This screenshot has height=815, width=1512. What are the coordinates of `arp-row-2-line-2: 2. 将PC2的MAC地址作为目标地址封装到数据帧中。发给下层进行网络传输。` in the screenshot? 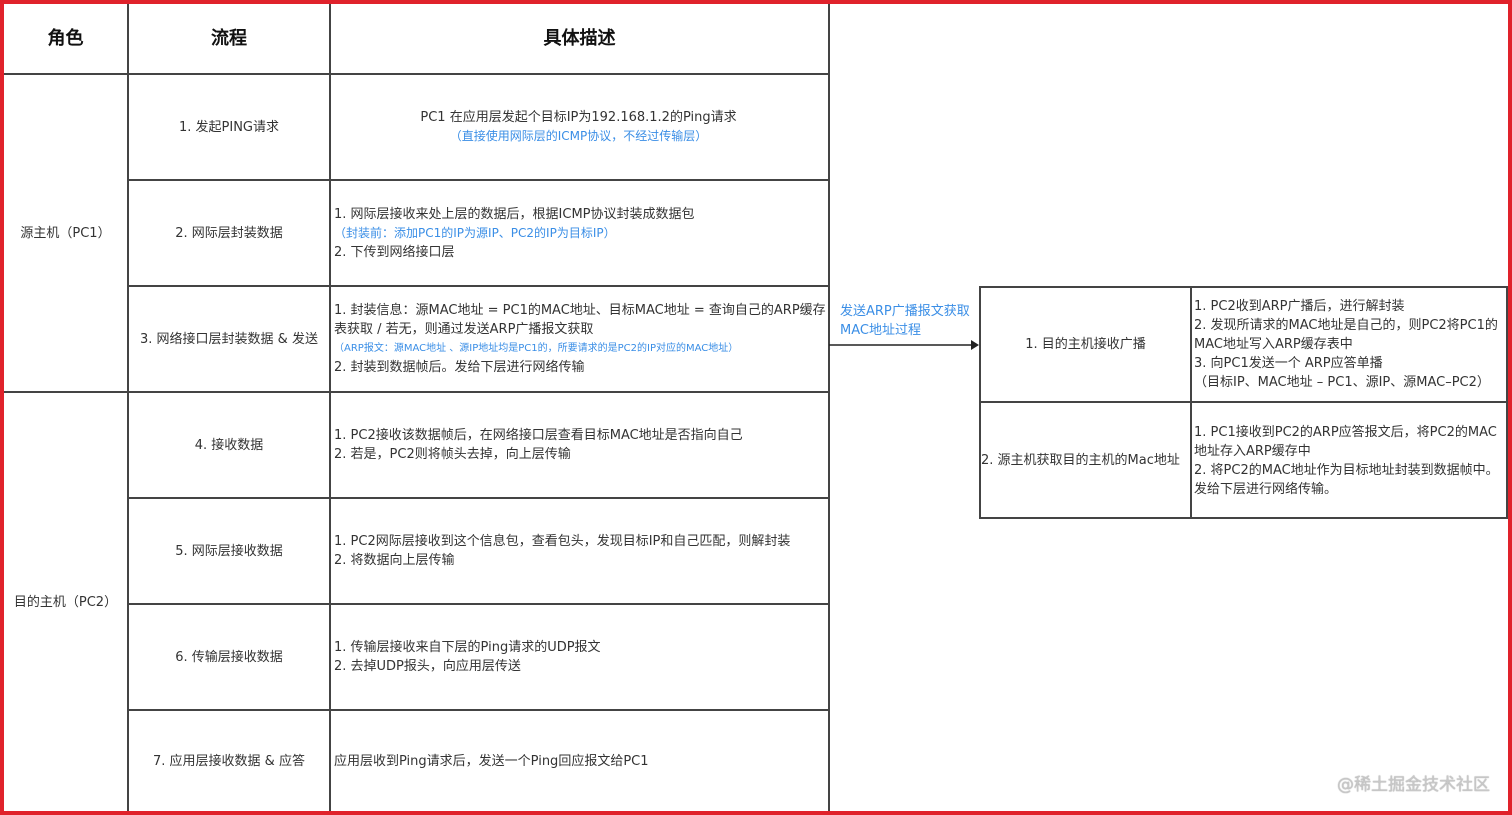 It's located at (1346, 479).